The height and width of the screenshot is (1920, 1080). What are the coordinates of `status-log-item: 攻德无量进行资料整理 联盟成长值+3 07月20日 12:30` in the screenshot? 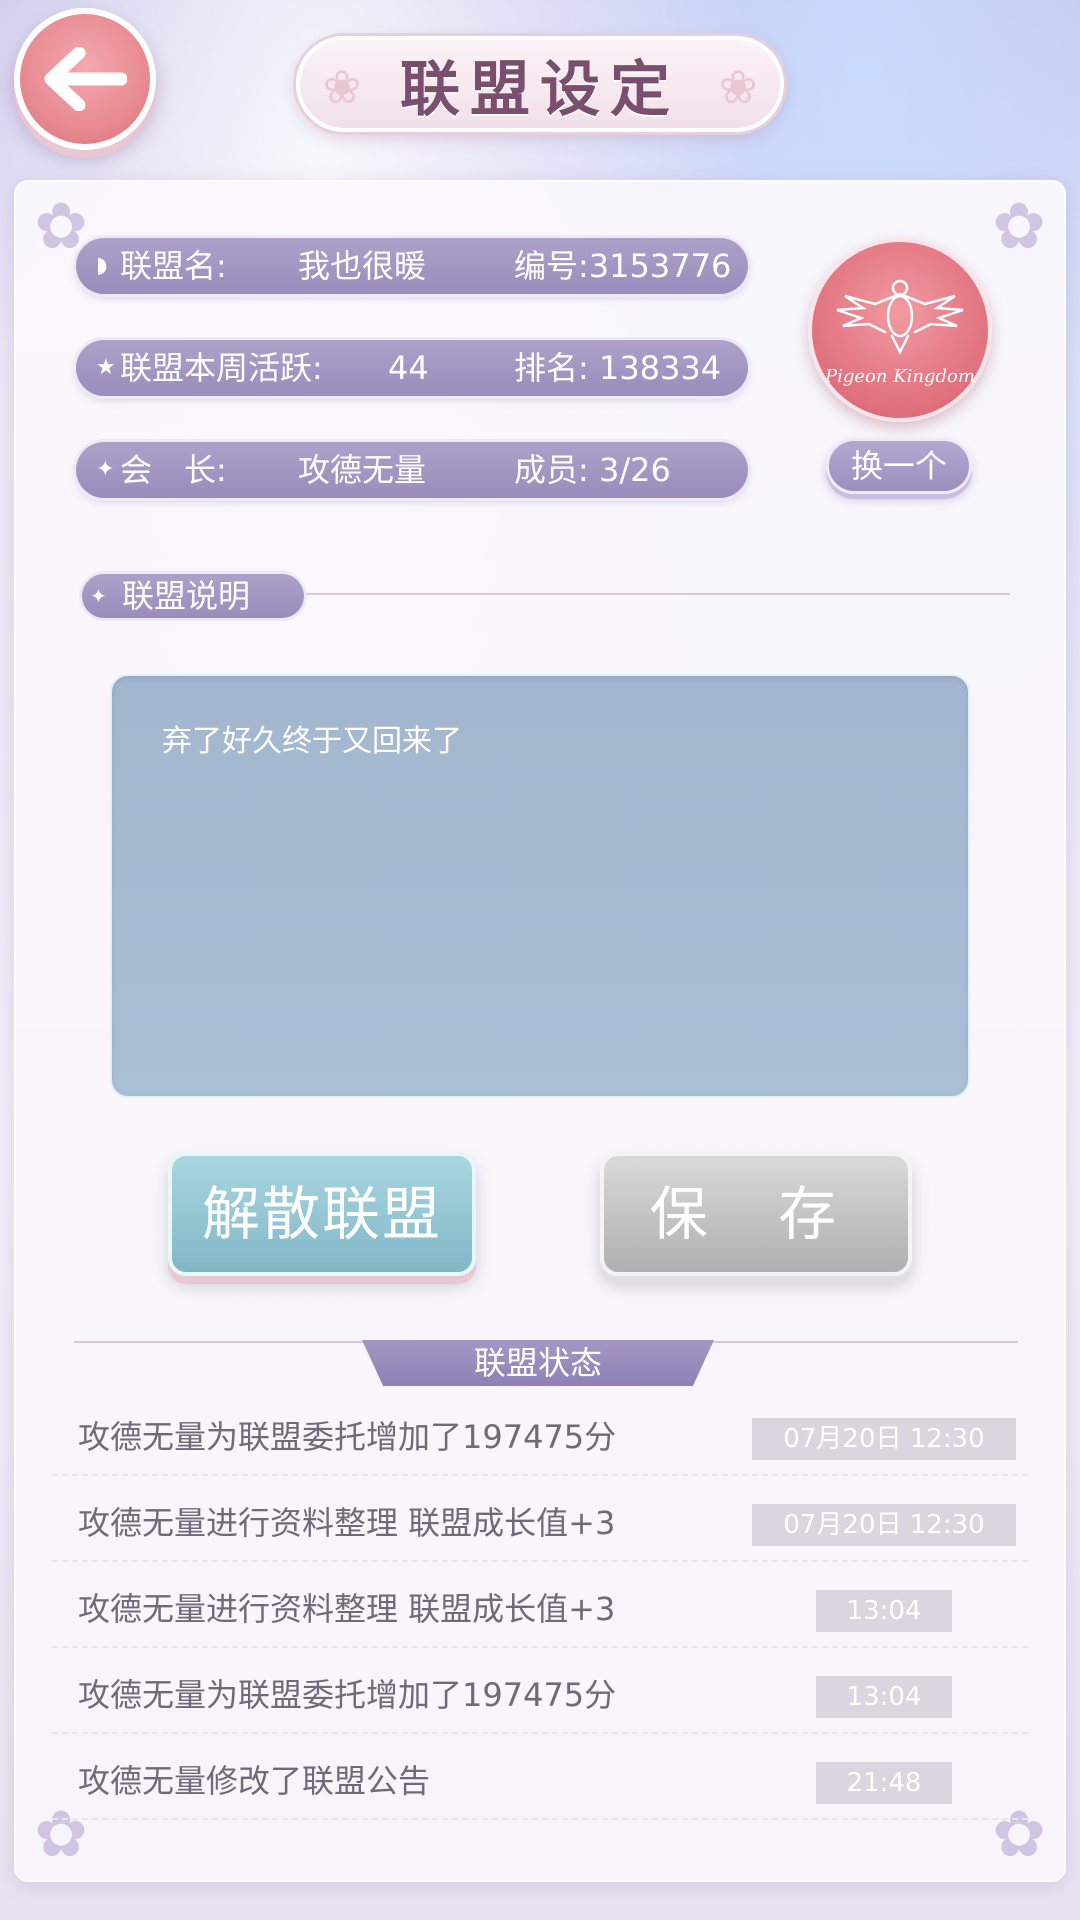 It's located at (540, 1519).